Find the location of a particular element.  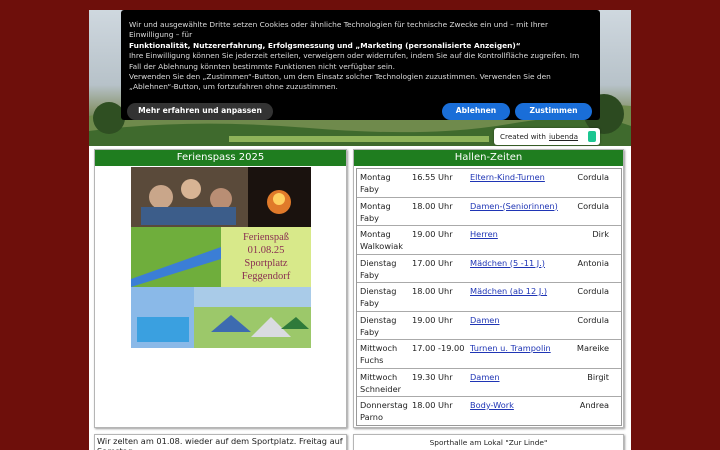

row-trainer: Walkowiak is located at coordinates (382, 246).